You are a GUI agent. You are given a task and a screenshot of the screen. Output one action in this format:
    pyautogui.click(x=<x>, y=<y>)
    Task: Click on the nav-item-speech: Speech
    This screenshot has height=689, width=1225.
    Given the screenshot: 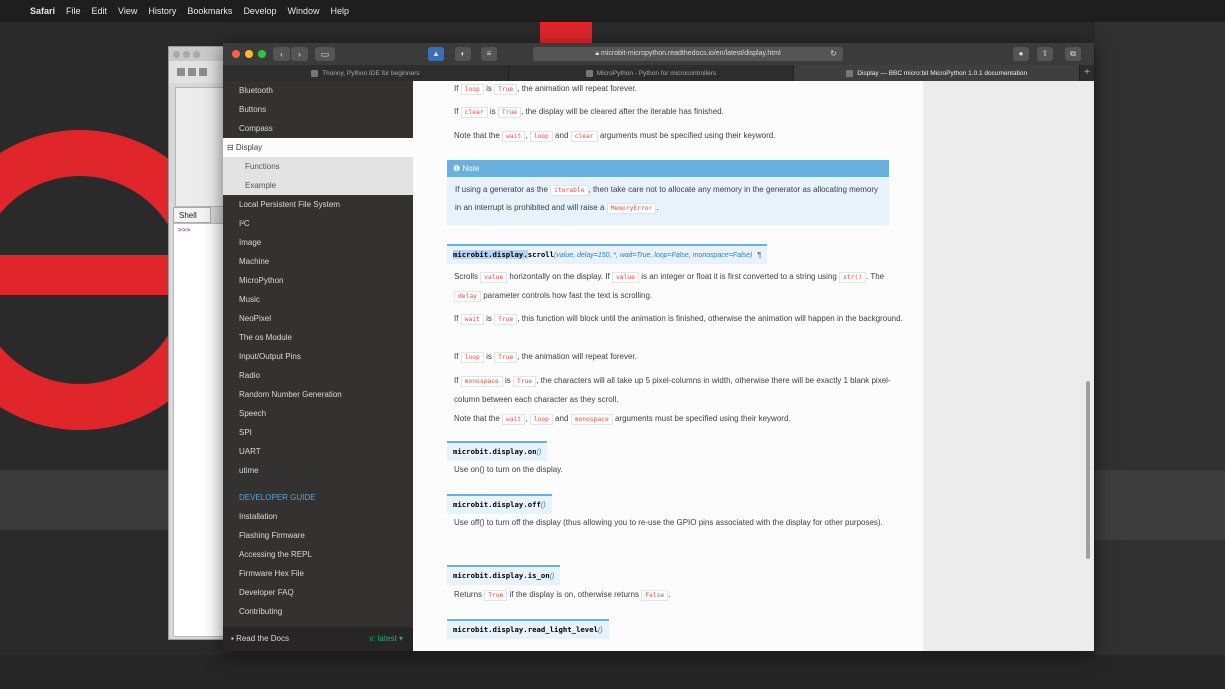 What is the action you would take?
    pyautogui.click(x=318, y=413)
    